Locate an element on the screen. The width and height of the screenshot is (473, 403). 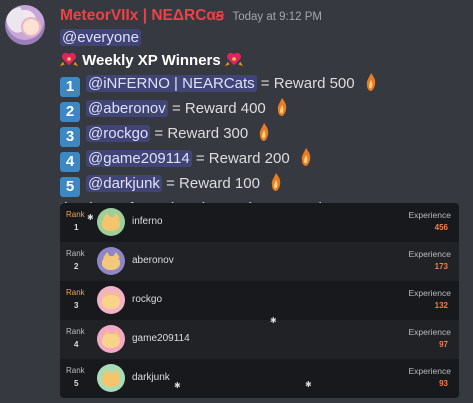
member-name: aberonov is located at coordinates (153, 260).